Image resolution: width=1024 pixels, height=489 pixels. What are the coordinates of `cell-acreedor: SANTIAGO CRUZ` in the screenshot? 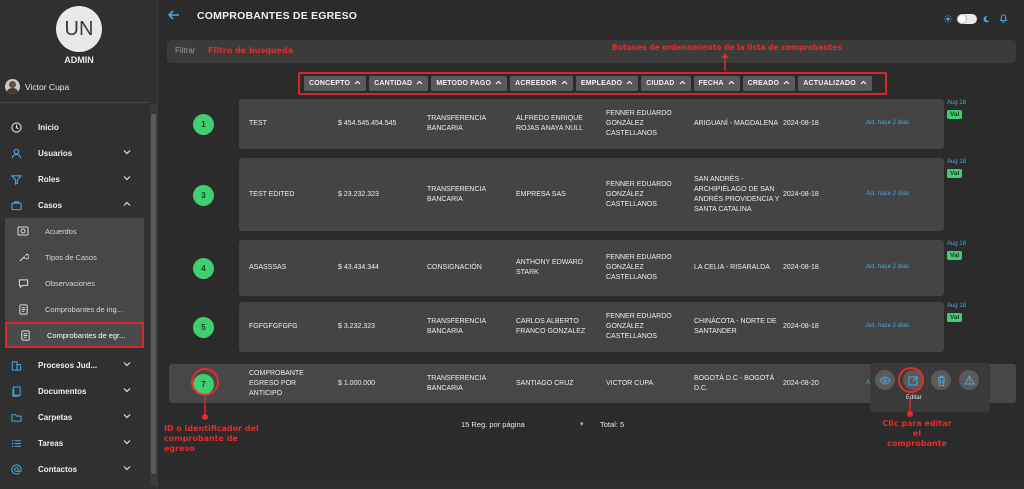 It's located at (545, 383).